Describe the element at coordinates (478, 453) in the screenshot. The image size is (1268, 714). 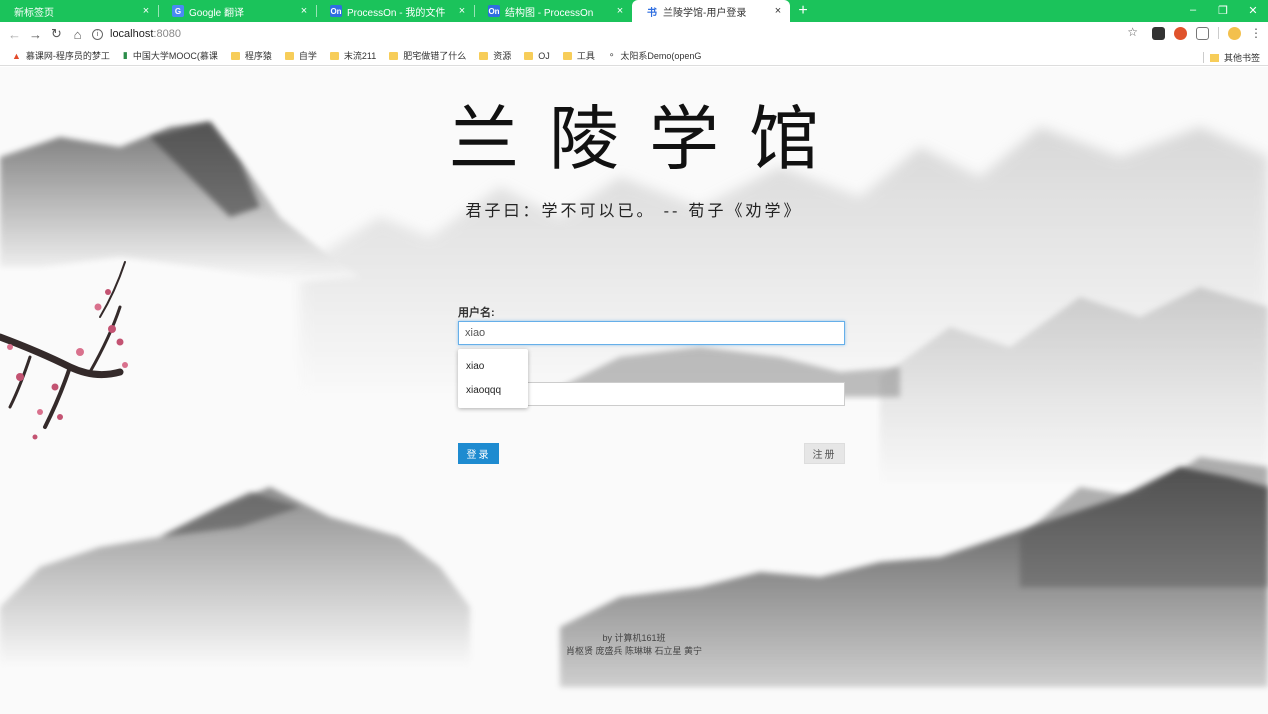
I see `login-button: 登录` at that location.